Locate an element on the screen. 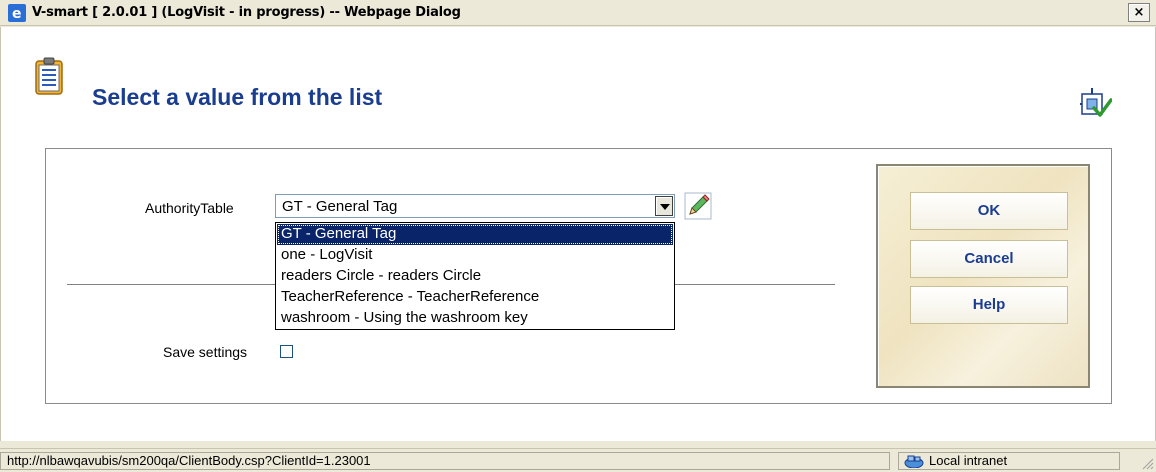 The image size is (1156, 472). authority-table-label: AuthorityTable is located at coordinates (189, 208).